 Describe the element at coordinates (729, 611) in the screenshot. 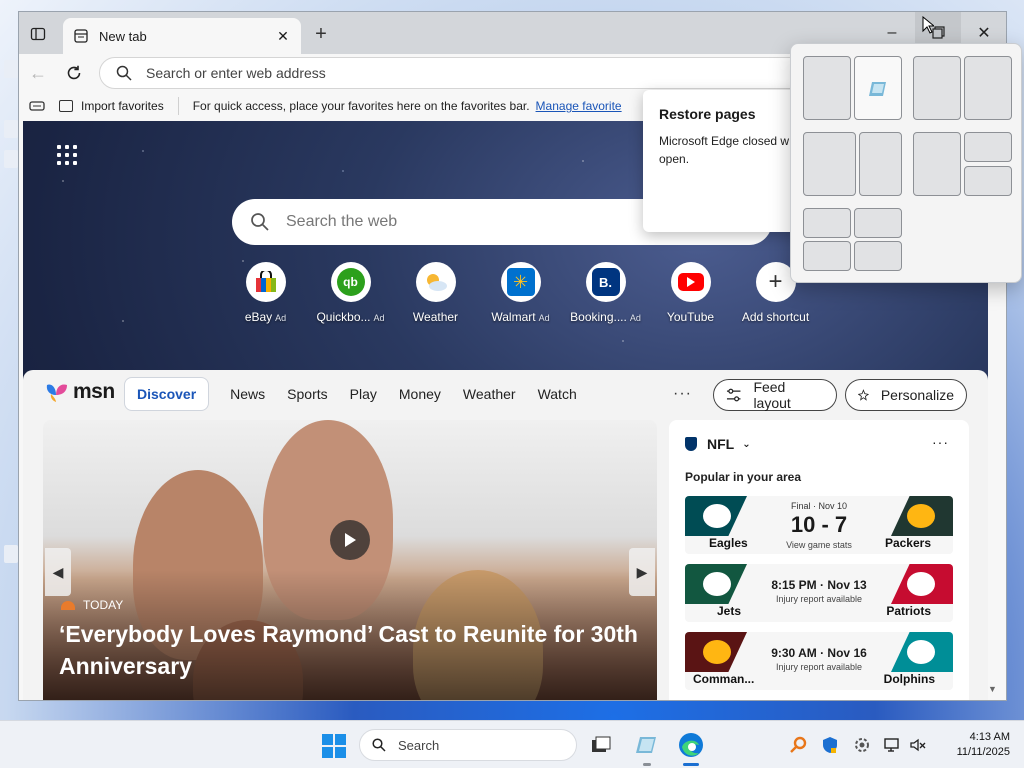

I see `team-name: Jets` at that location.